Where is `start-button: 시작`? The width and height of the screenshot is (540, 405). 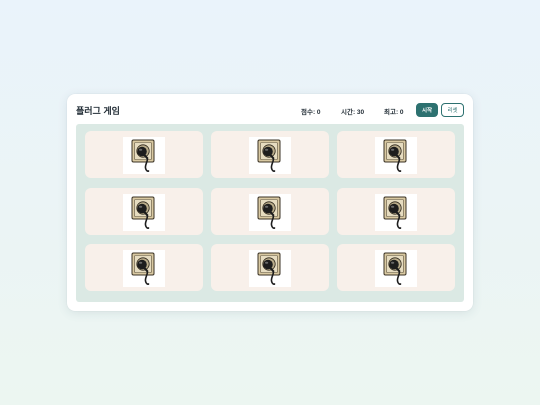 start-button: 시작 is located at coordinates (427, 110).